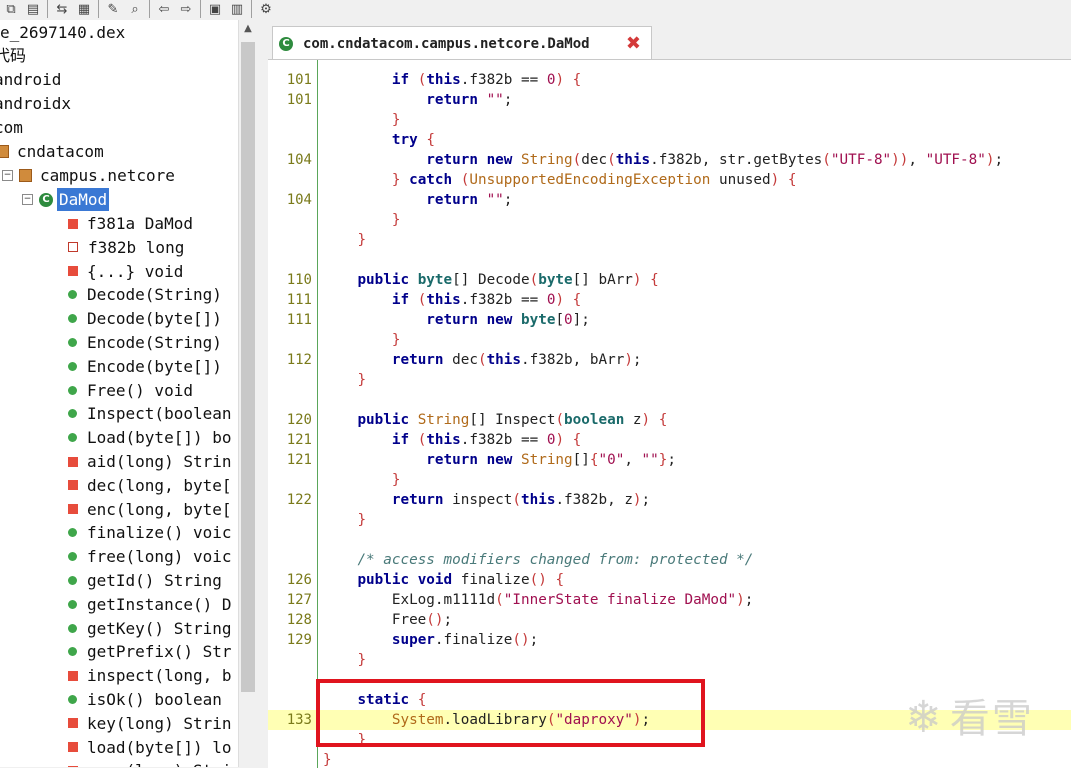 The image size is (1071, 768). I want to click on tree-member-label: isOk() boolean, so click(154, 699).